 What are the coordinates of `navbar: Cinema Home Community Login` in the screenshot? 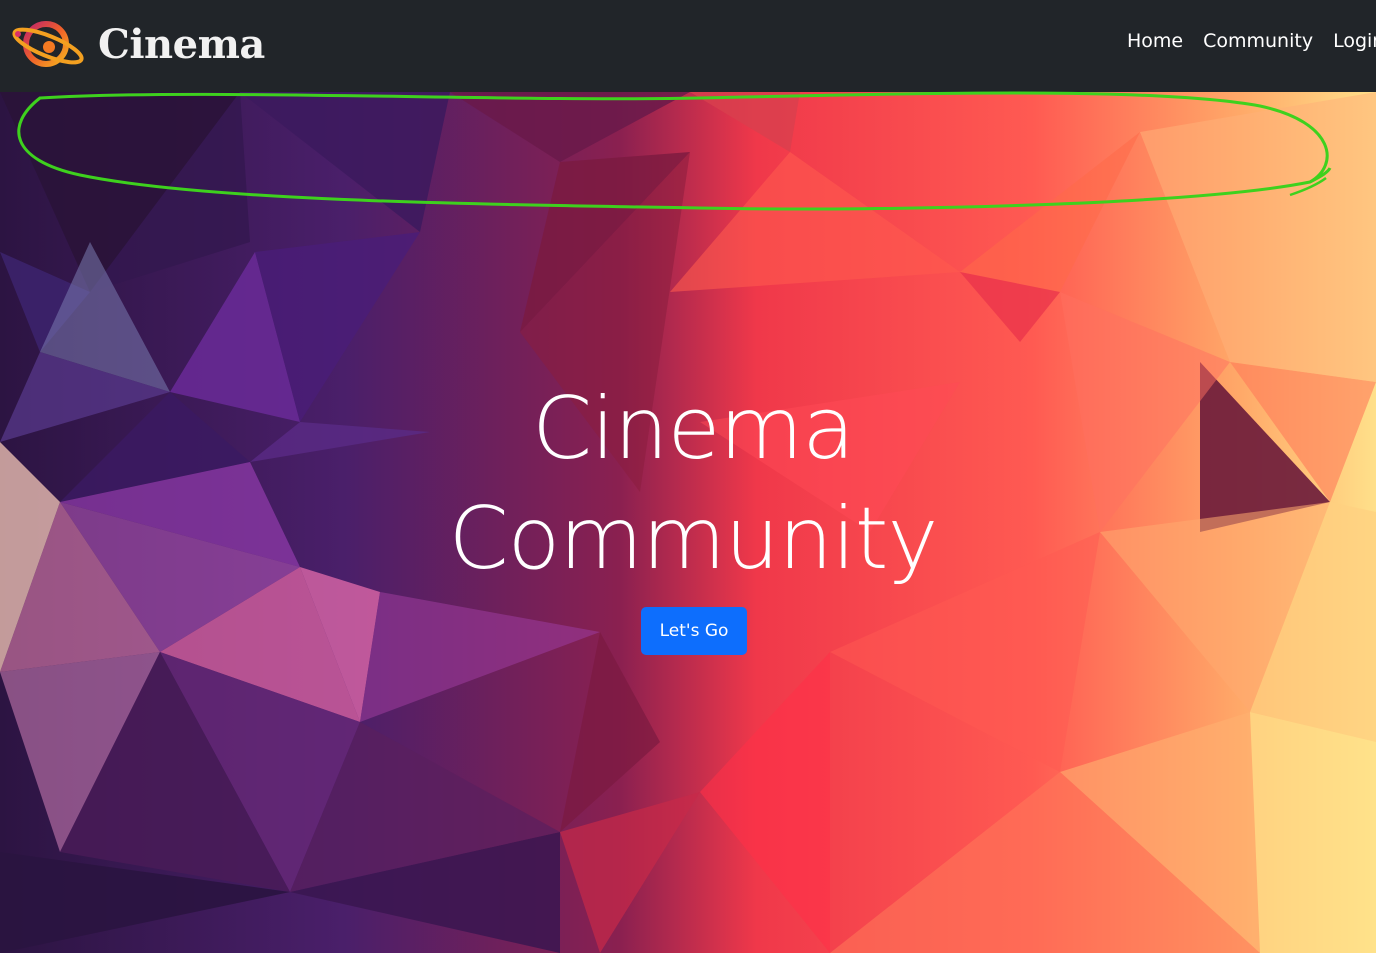 It's located at (688, 46).